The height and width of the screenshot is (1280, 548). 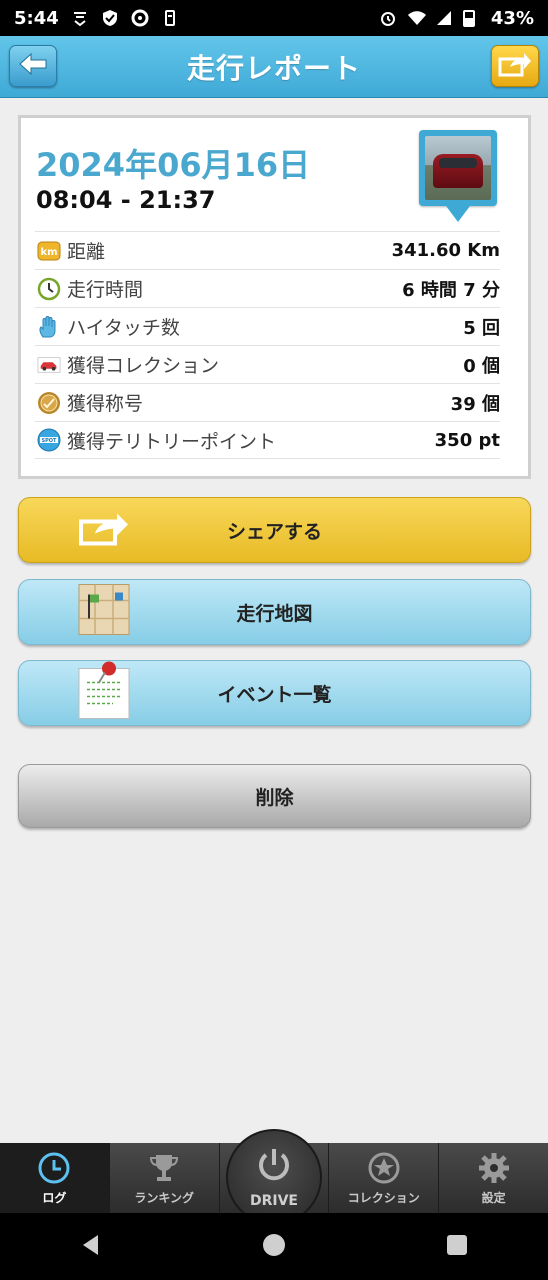 I want to click on drive-map-label: 走行地図, so click(x=274, y=613).